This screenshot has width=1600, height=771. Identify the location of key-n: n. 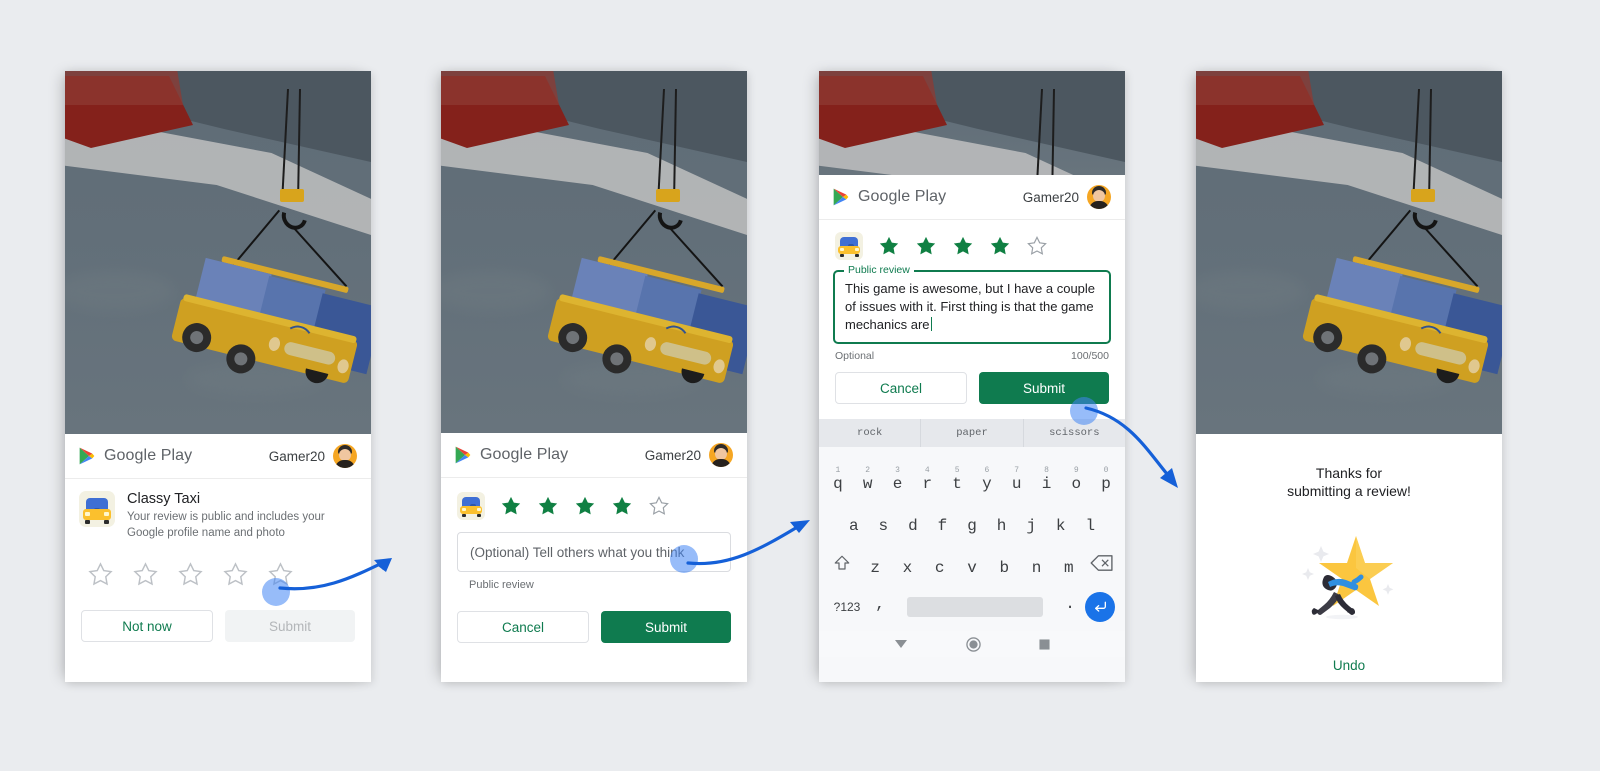
(1036, 571).